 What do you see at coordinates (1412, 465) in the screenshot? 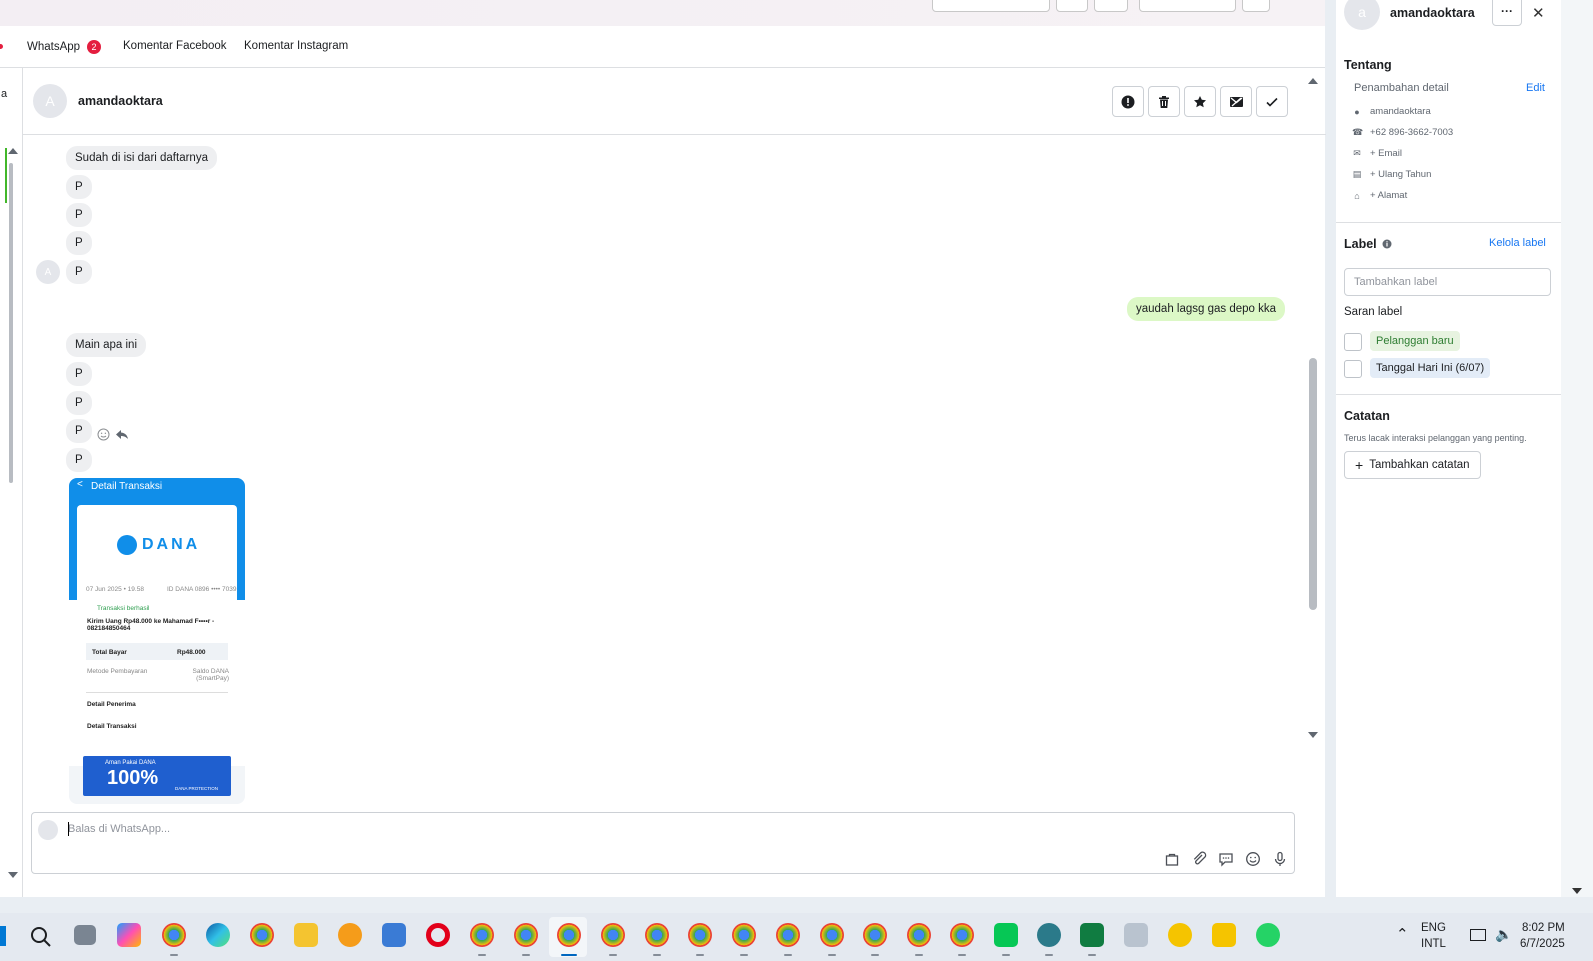
I see `add-note-button: + Tambahkan catatan` at bounding box center [1412, 465].